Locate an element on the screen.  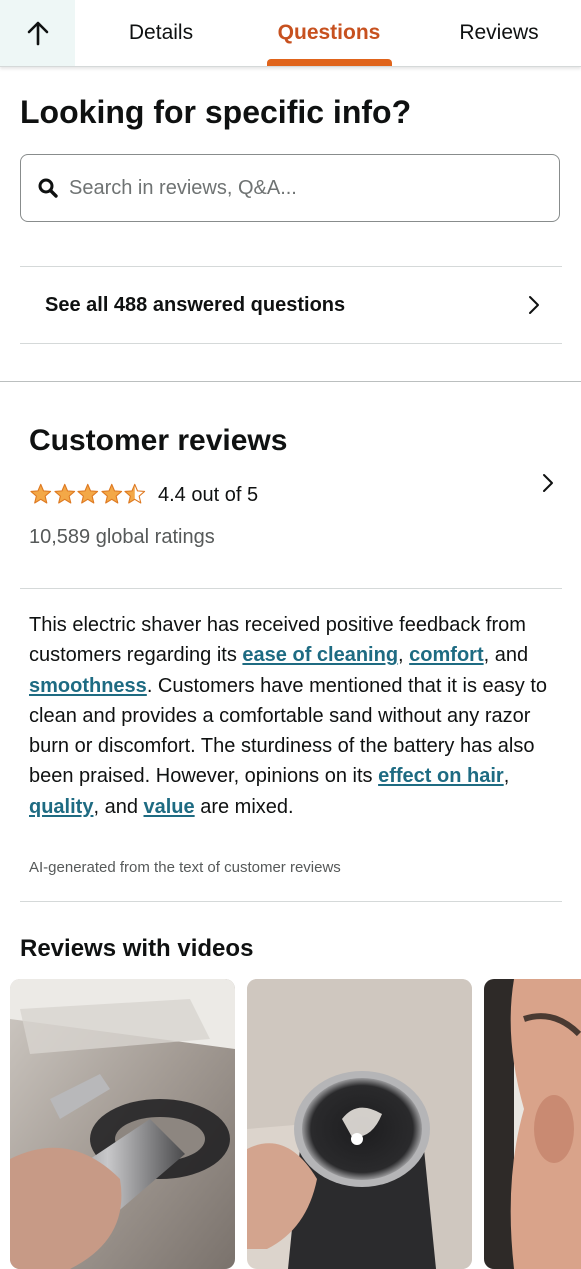
section-tab-bar: Details Questions Reviews is located at coordinates (290, 33).